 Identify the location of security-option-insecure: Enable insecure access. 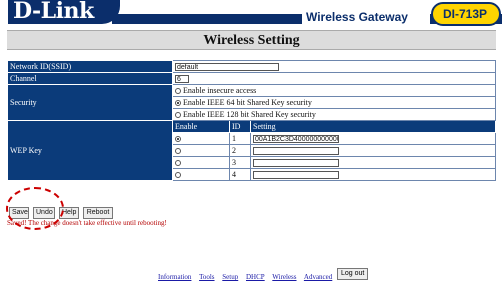
(220, 90).